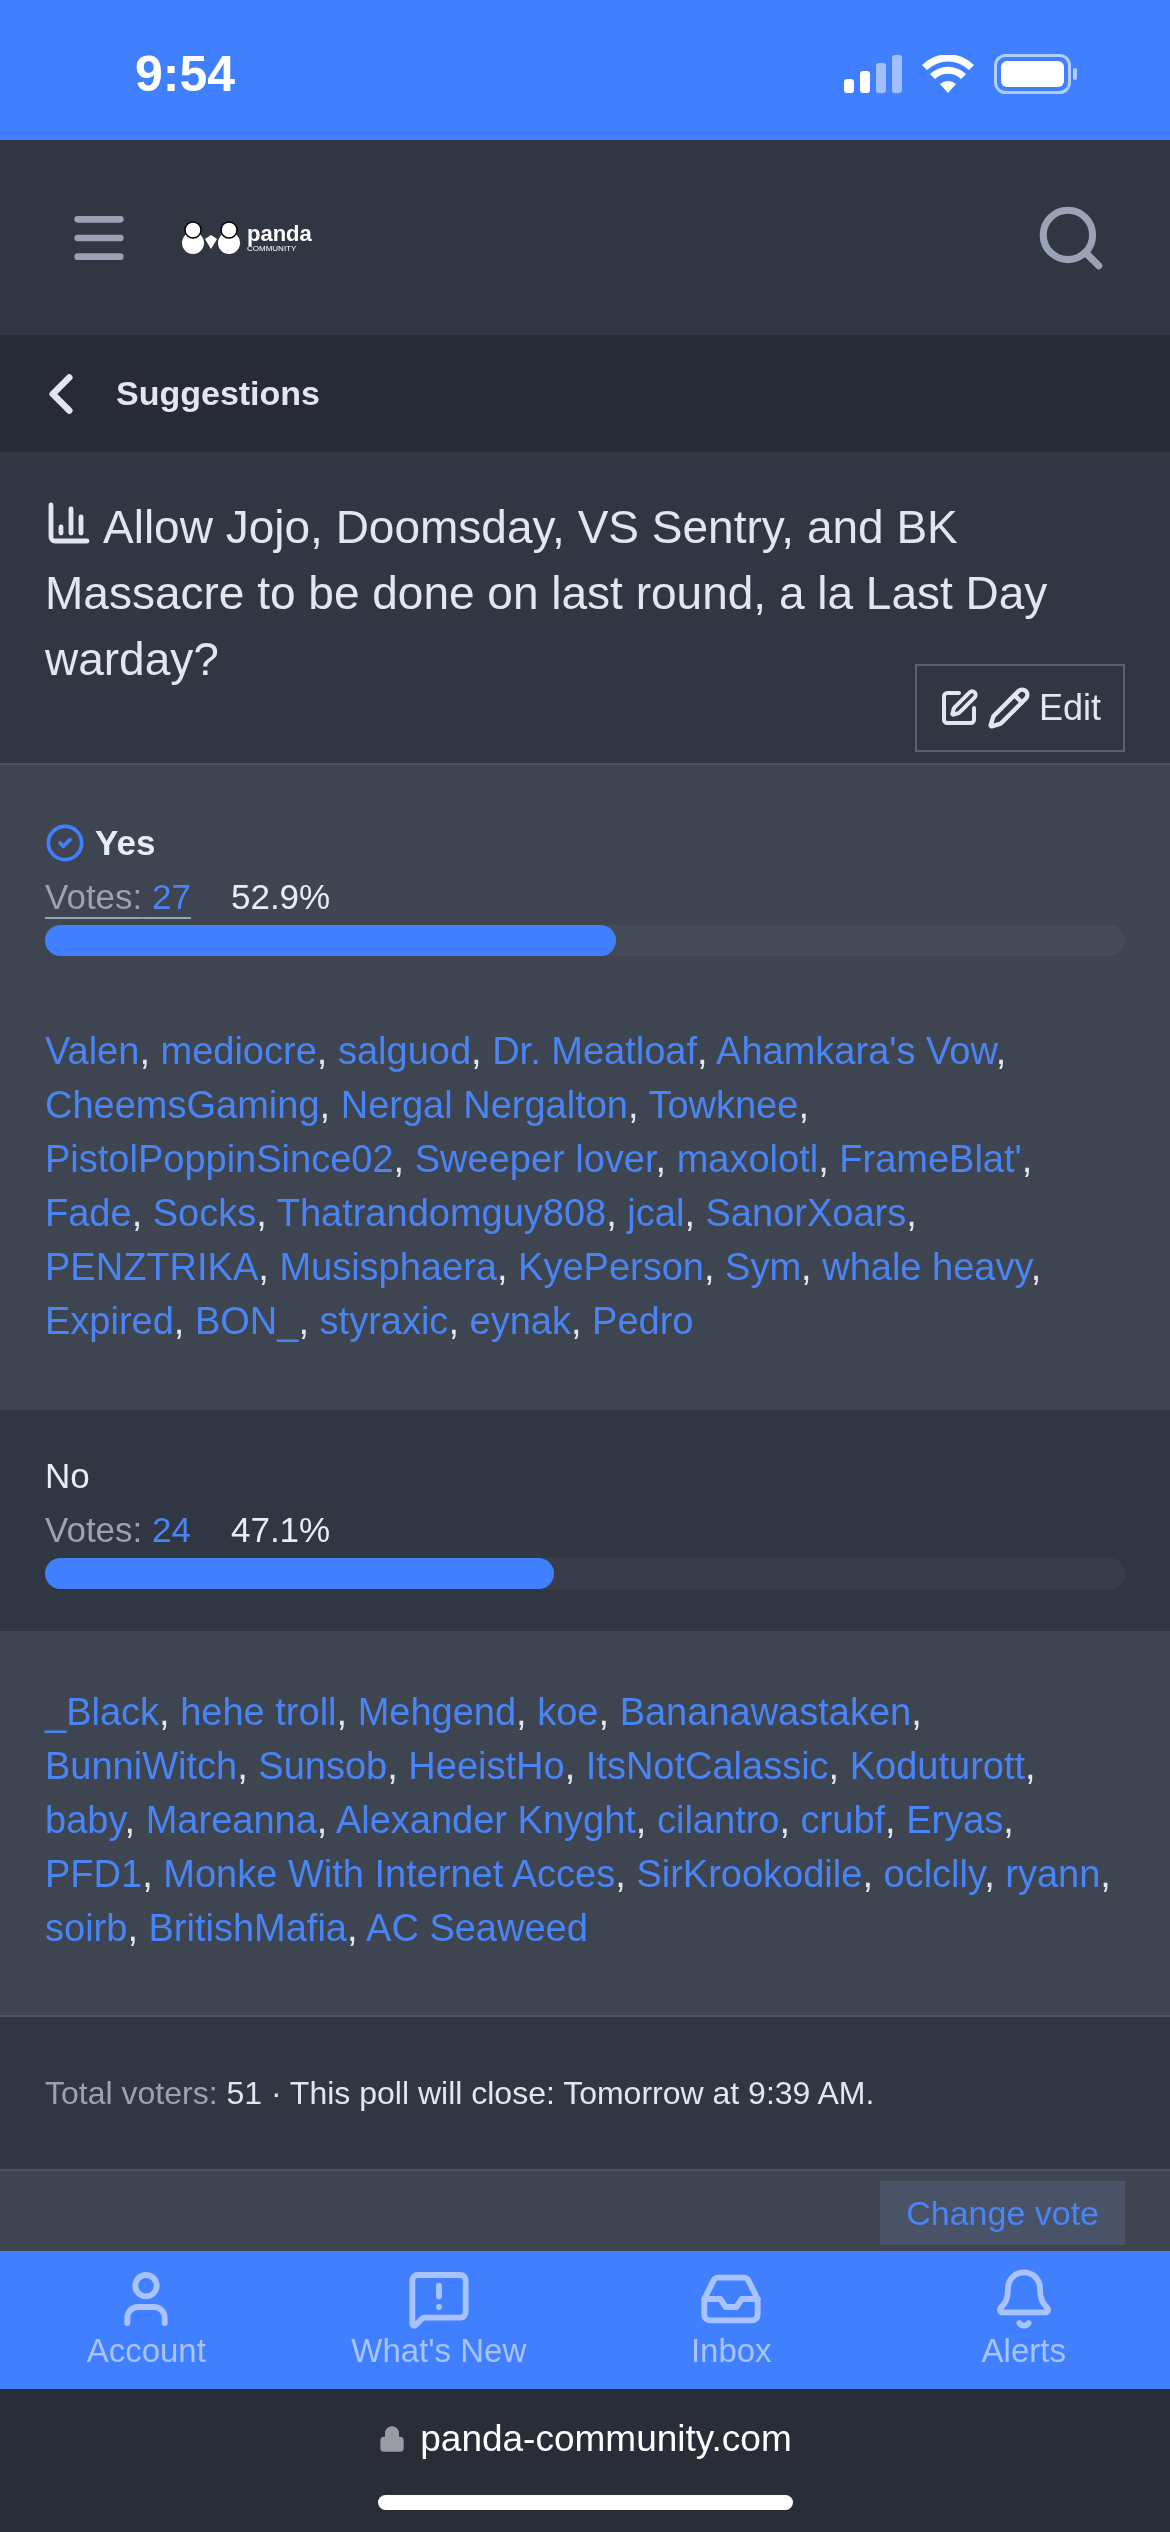  I want to click on voter-link: Pedro, so click(643, 1321).